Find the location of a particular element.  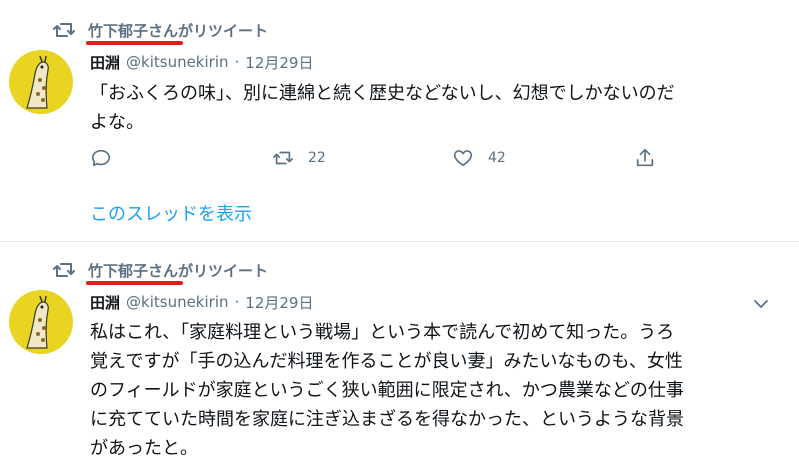

like-button: 42 is located at coordinates (479, 158).